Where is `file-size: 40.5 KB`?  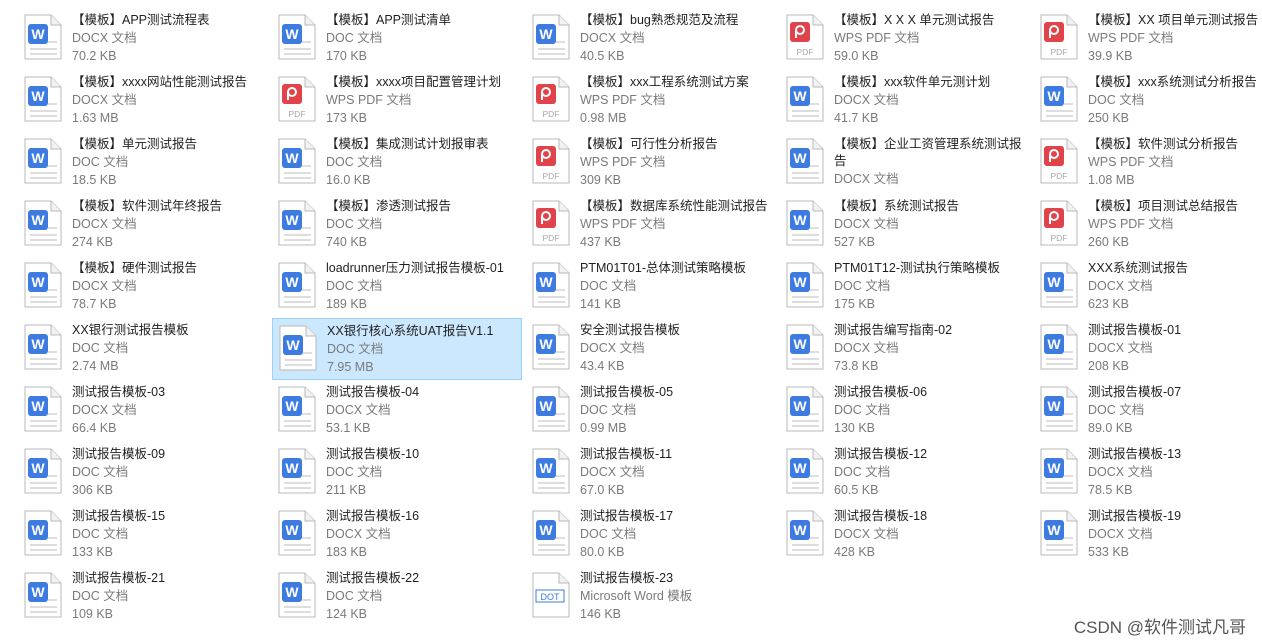
file-size: 40.5 KB is located at coordinates (602, 56).